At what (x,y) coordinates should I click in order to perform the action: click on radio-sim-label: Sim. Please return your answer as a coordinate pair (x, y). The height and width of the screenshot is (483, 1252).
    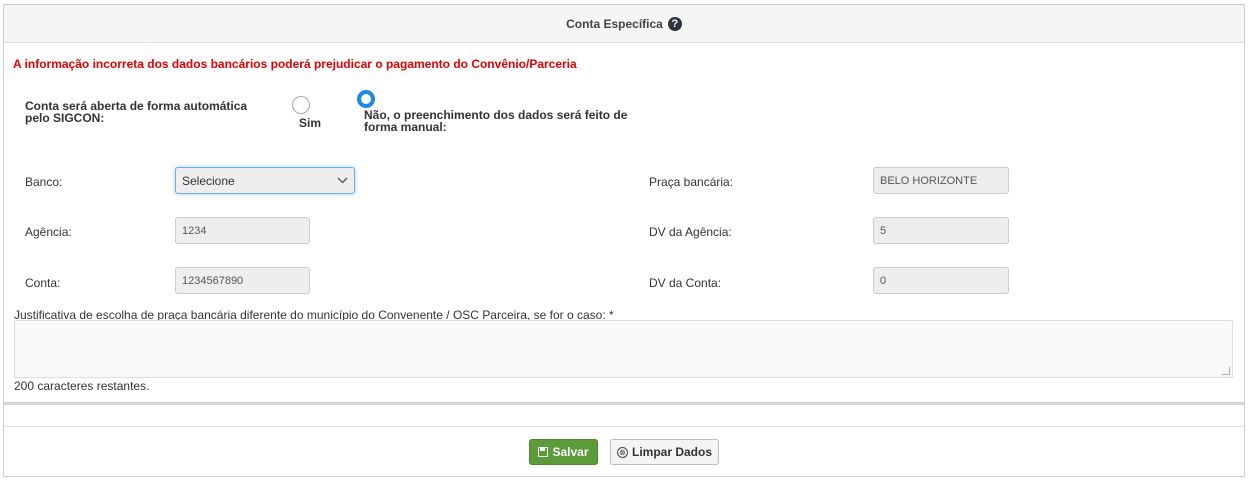
    Looking at the image, I should click on (310, 123).